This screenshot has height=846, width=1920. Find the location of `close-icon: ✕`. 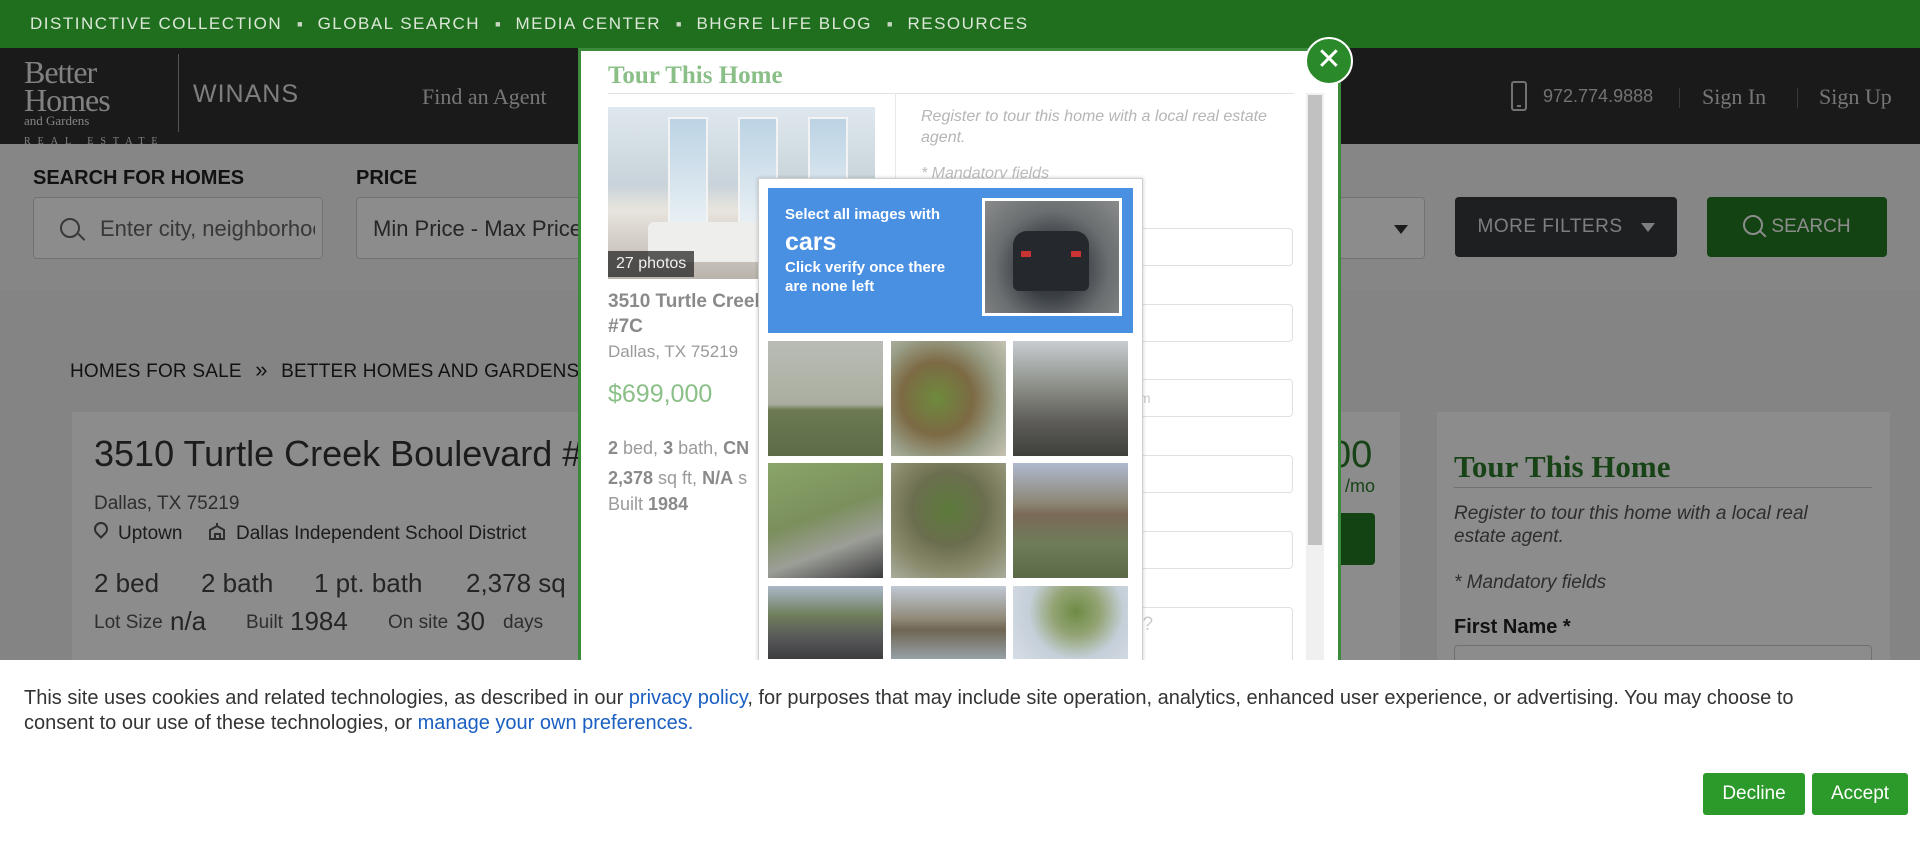

close-icon: ✕ is located at coordinates (1329, 61).